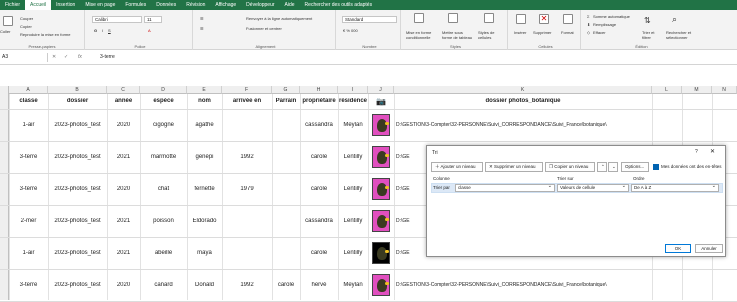  Describe the element at coordinates (319, 101) in the screenshot. I see `header-propriétaire: propriétaire` at that location.